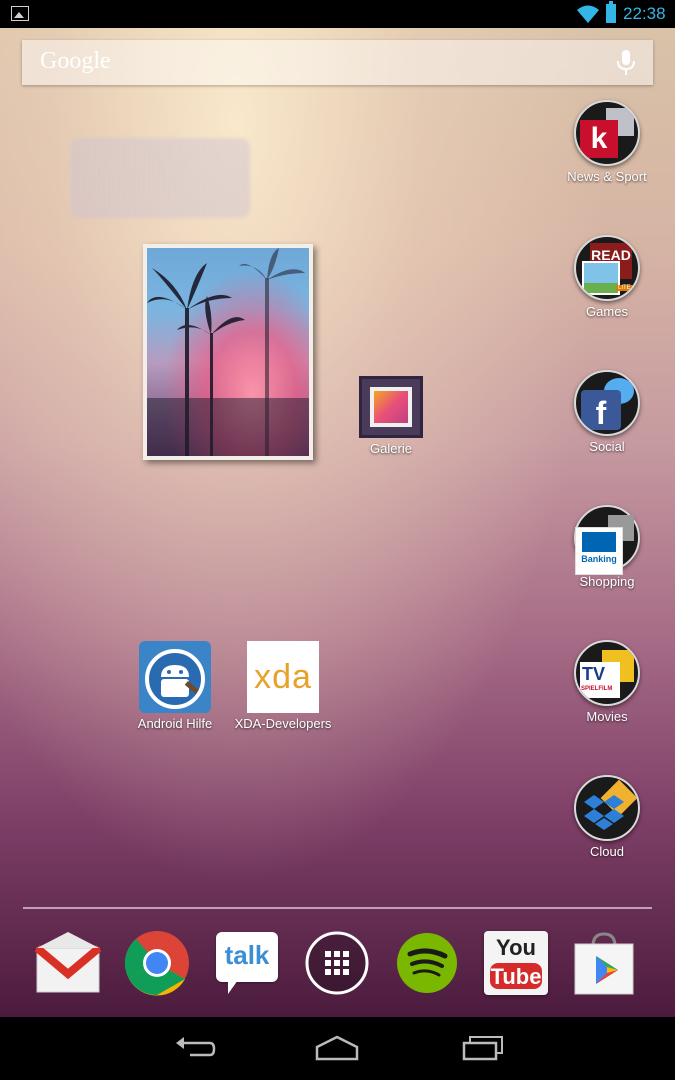  What do you see at coordinates (160, 178) in the screenshot?
I see `blurred-widget-ghost` at bounding box center [160, 178].